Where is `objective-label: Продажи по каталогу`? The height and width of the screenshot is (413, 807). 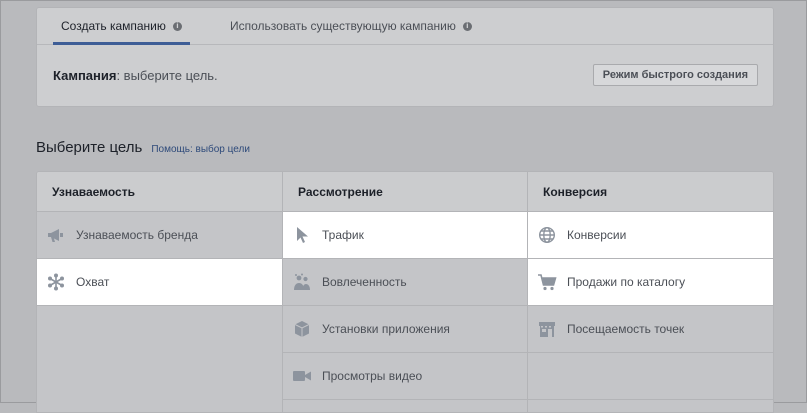 objective-label: Продажи по каталогу is located at coordinates (626, 282).